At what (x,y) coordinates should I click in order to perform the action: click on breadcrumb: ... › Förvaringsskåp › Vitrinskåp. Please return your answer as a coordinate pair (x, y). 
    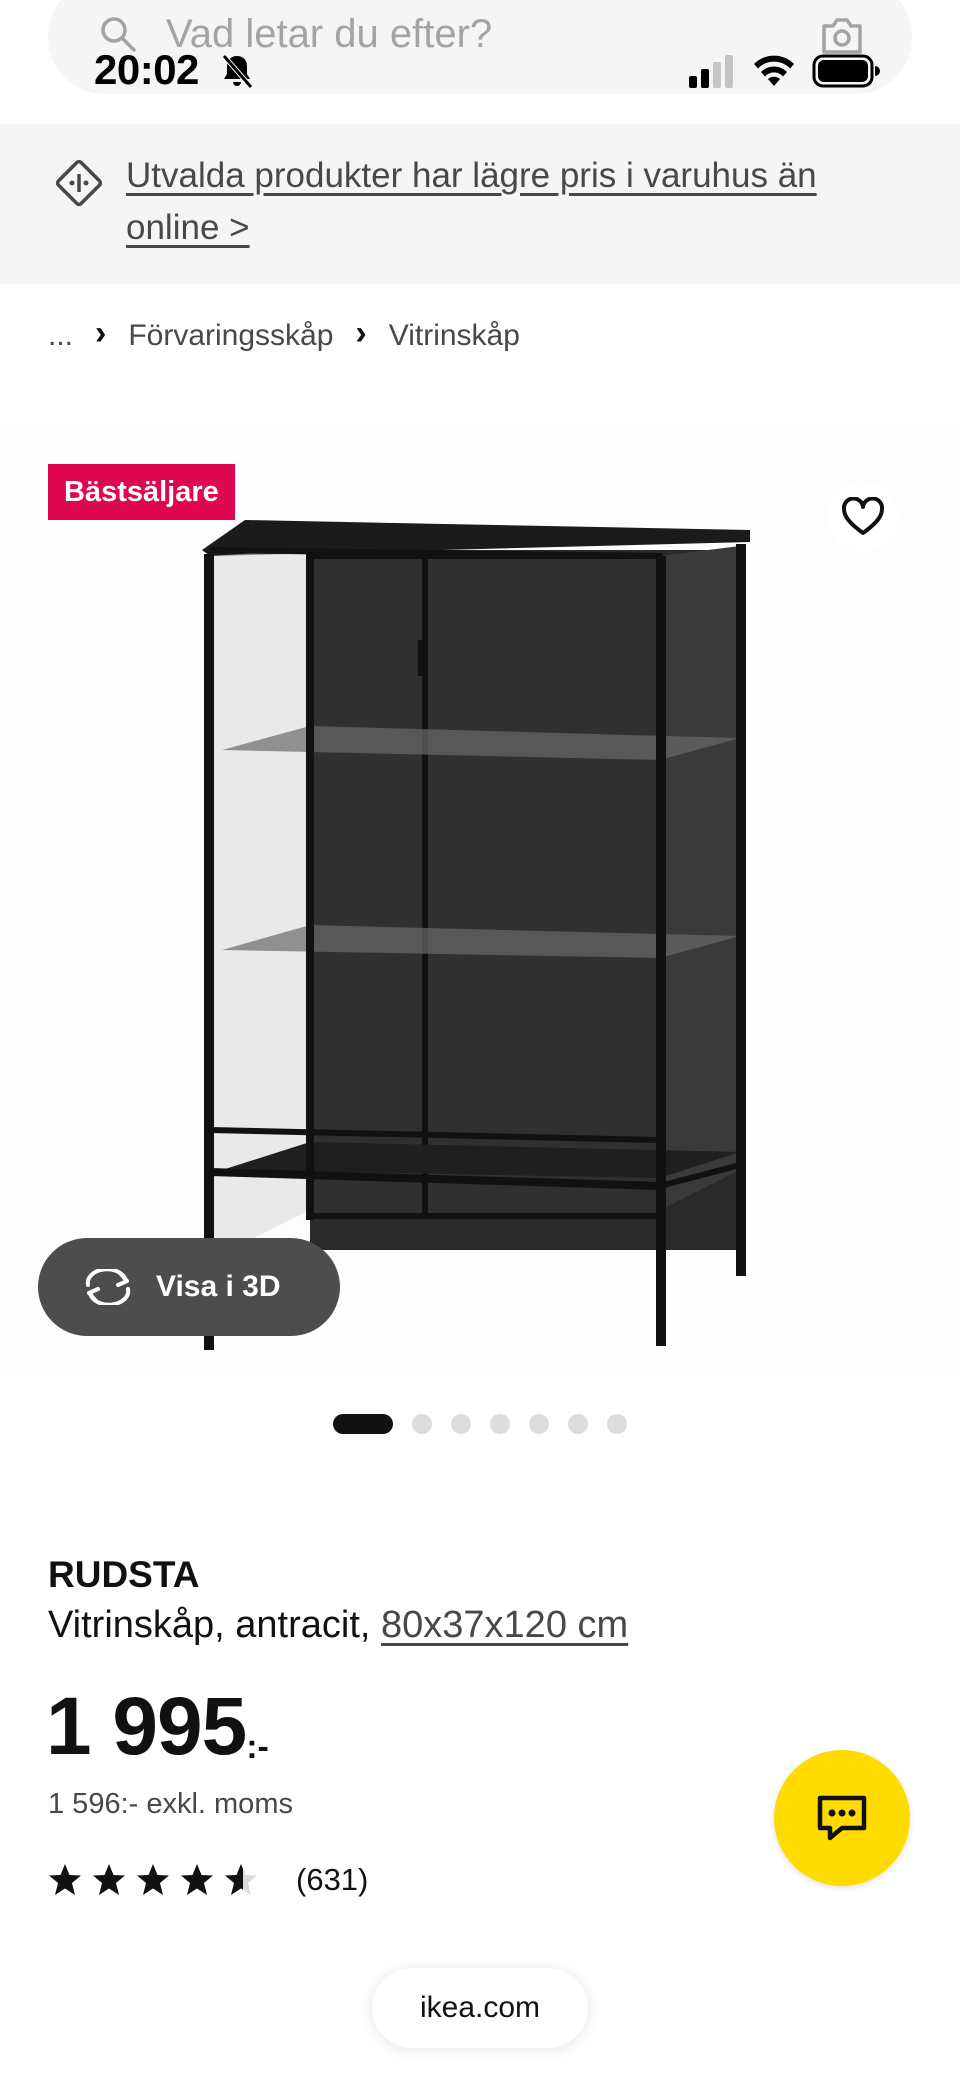
    Looking at the image, I should click on (284, 335).